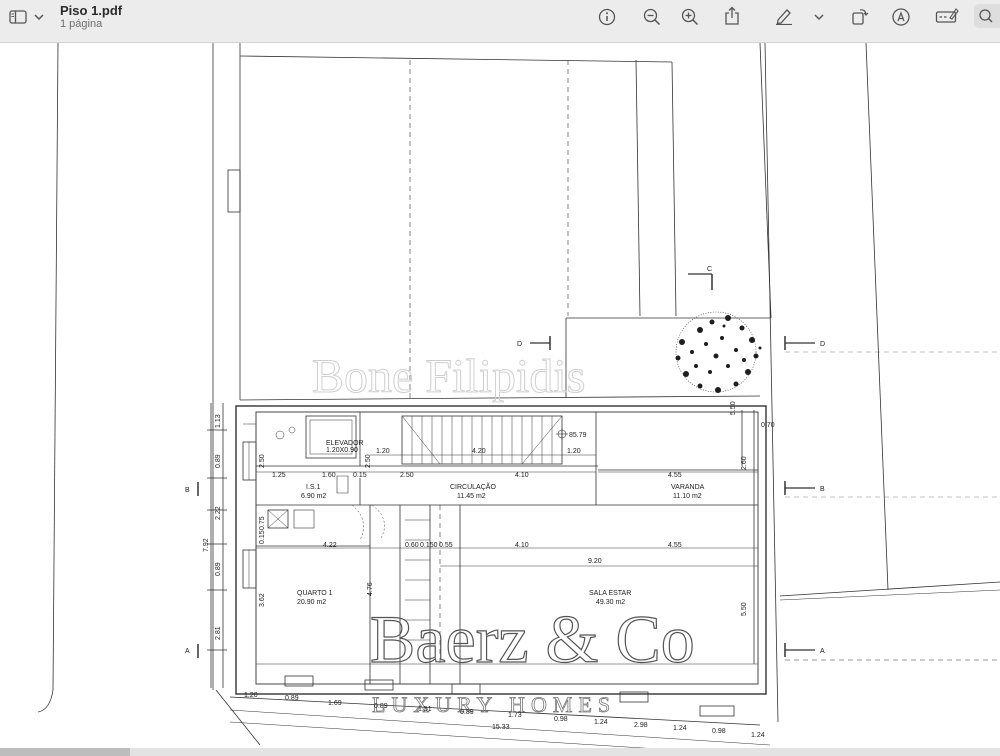  What do you see at coordinates (313, 496) in the screenshot?
I see `room-is1-area: 6.90 m2` at bounding box center [313, 496].